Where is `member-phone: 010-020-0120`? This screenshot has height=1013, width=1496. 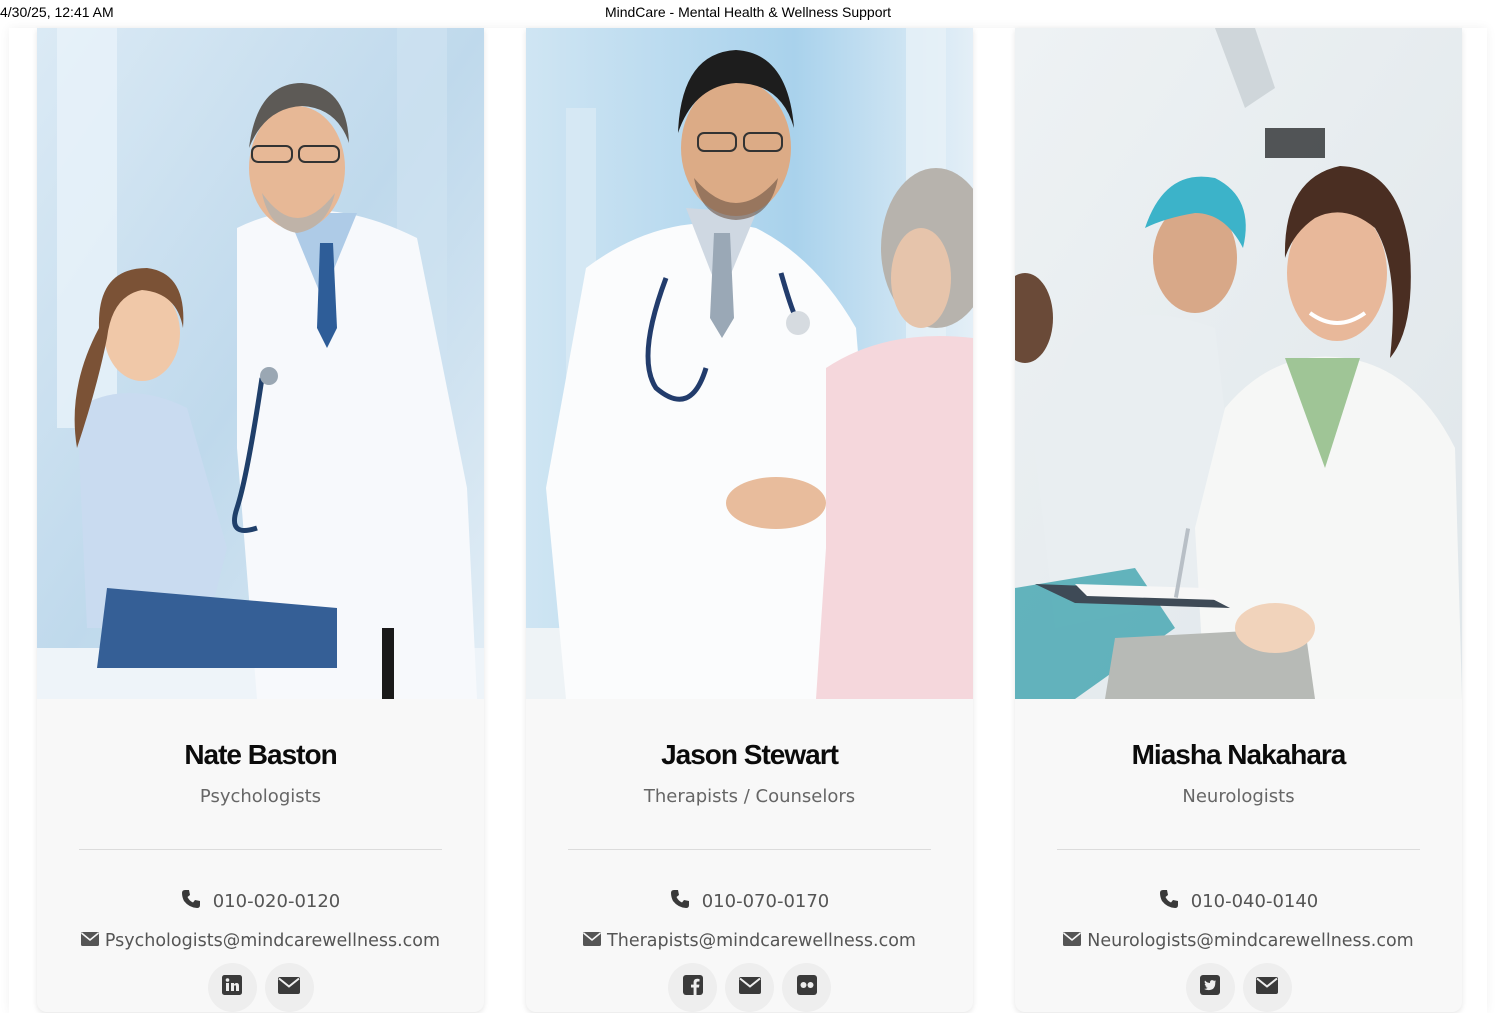
member-phone: 010-020-0120 is located at coordinates (260, 901).